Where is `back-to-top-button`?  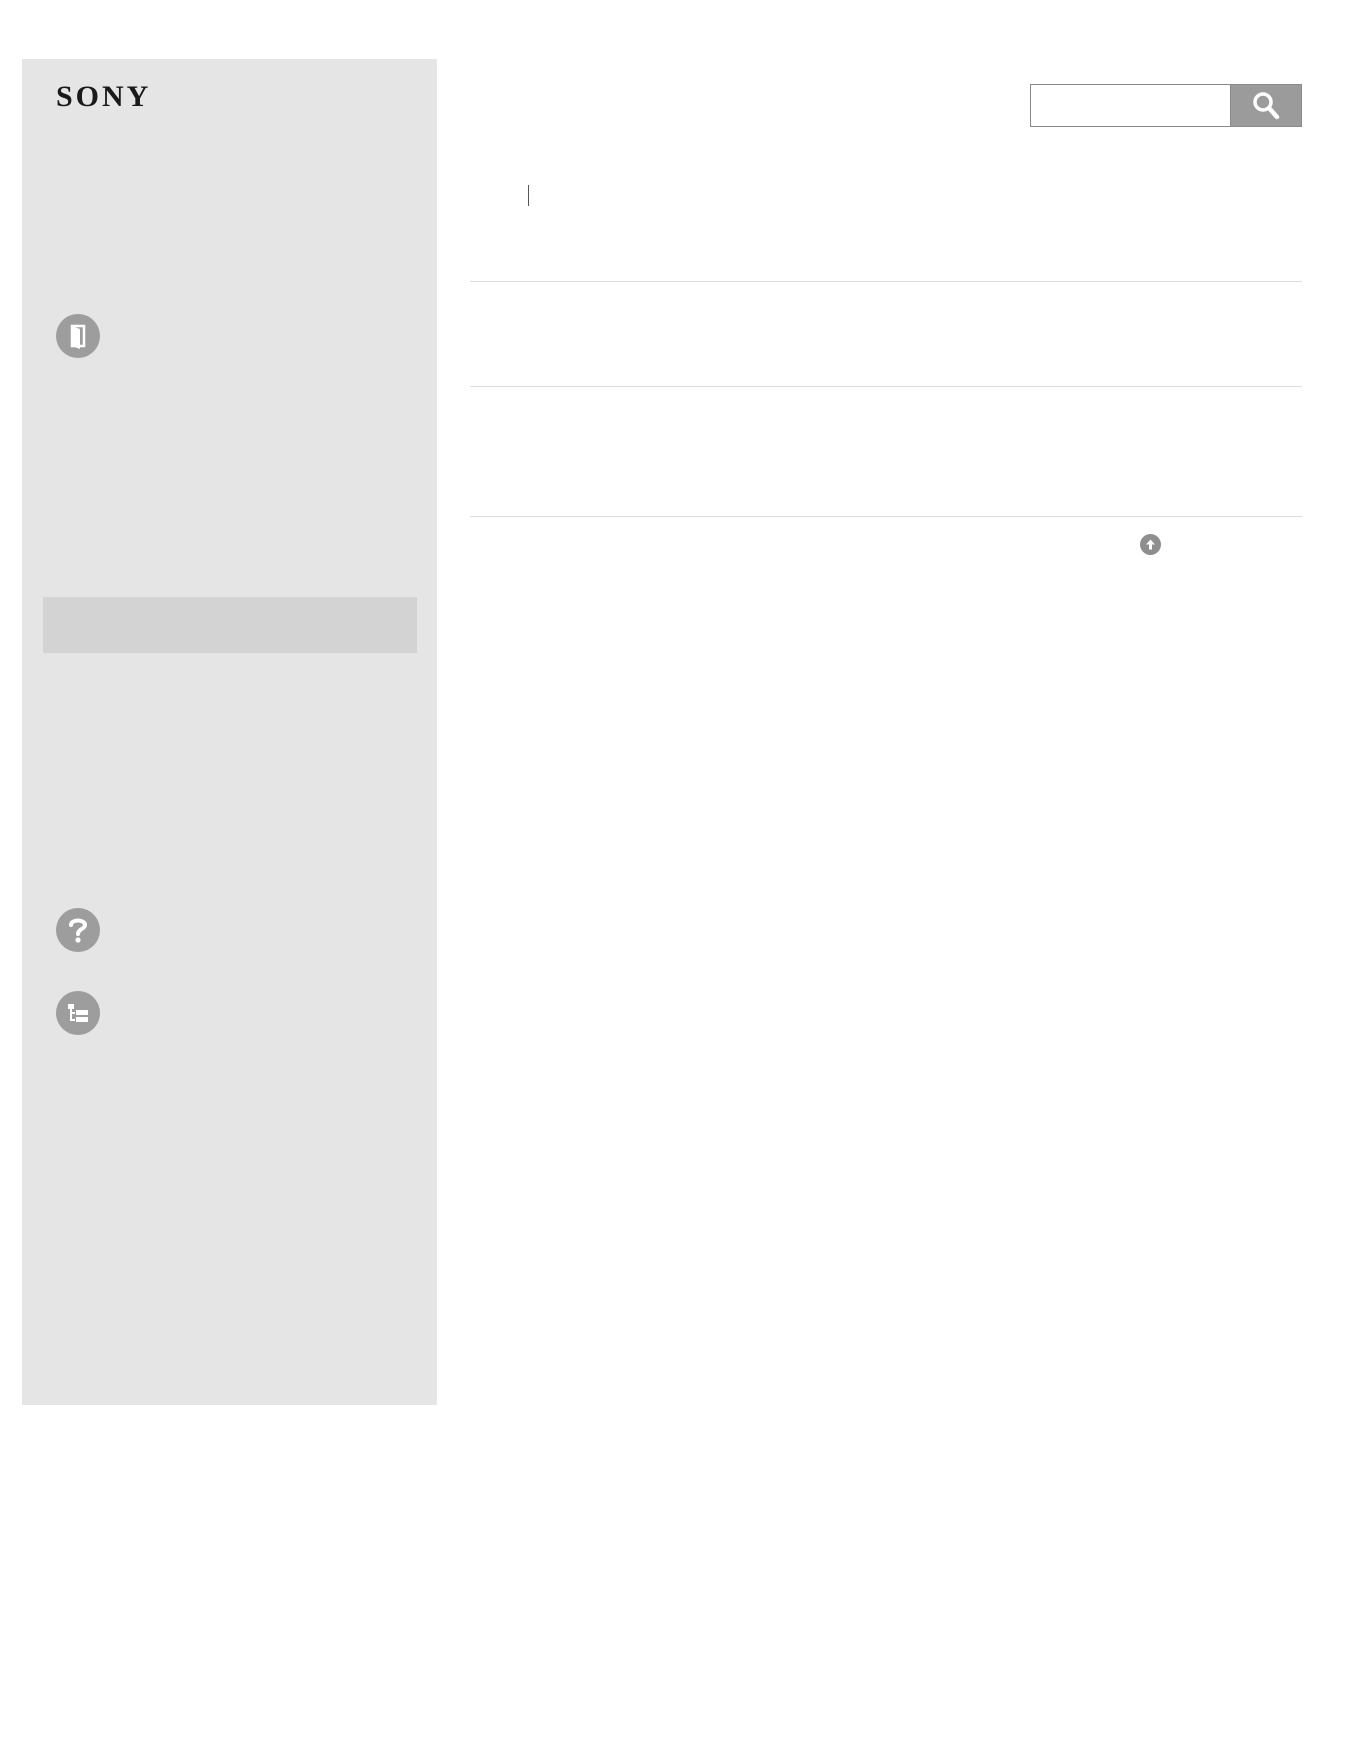
back-to-top-button is located at coordinates (1150, 544).